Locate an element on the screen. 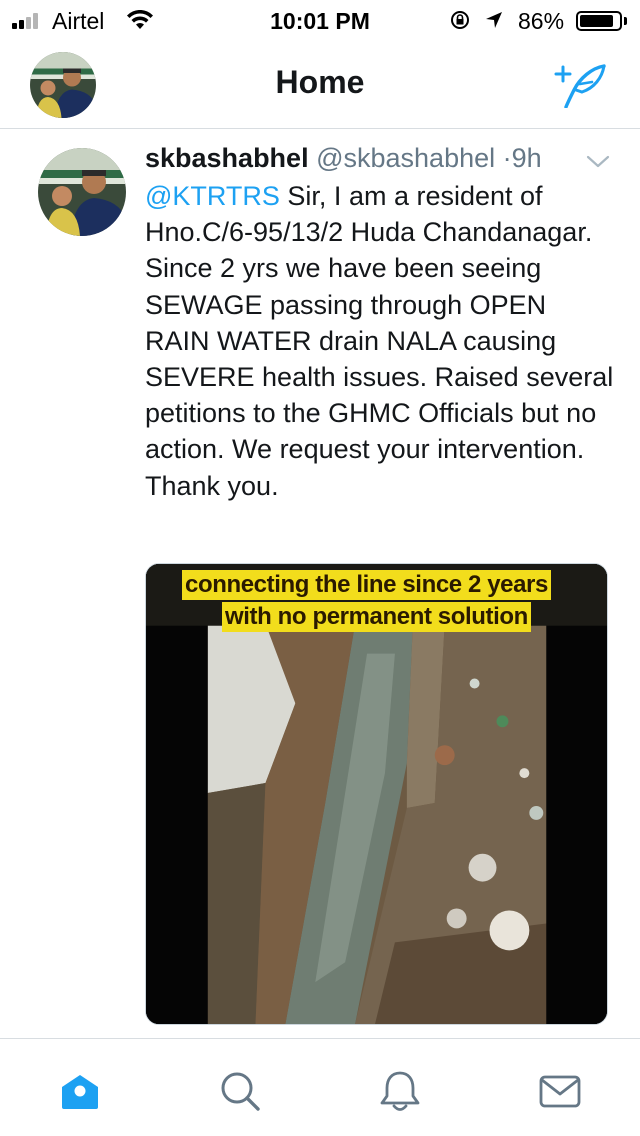  tweet-header: skbashabhel @skbashabhel ·9h is located at coordinates (343, 158).